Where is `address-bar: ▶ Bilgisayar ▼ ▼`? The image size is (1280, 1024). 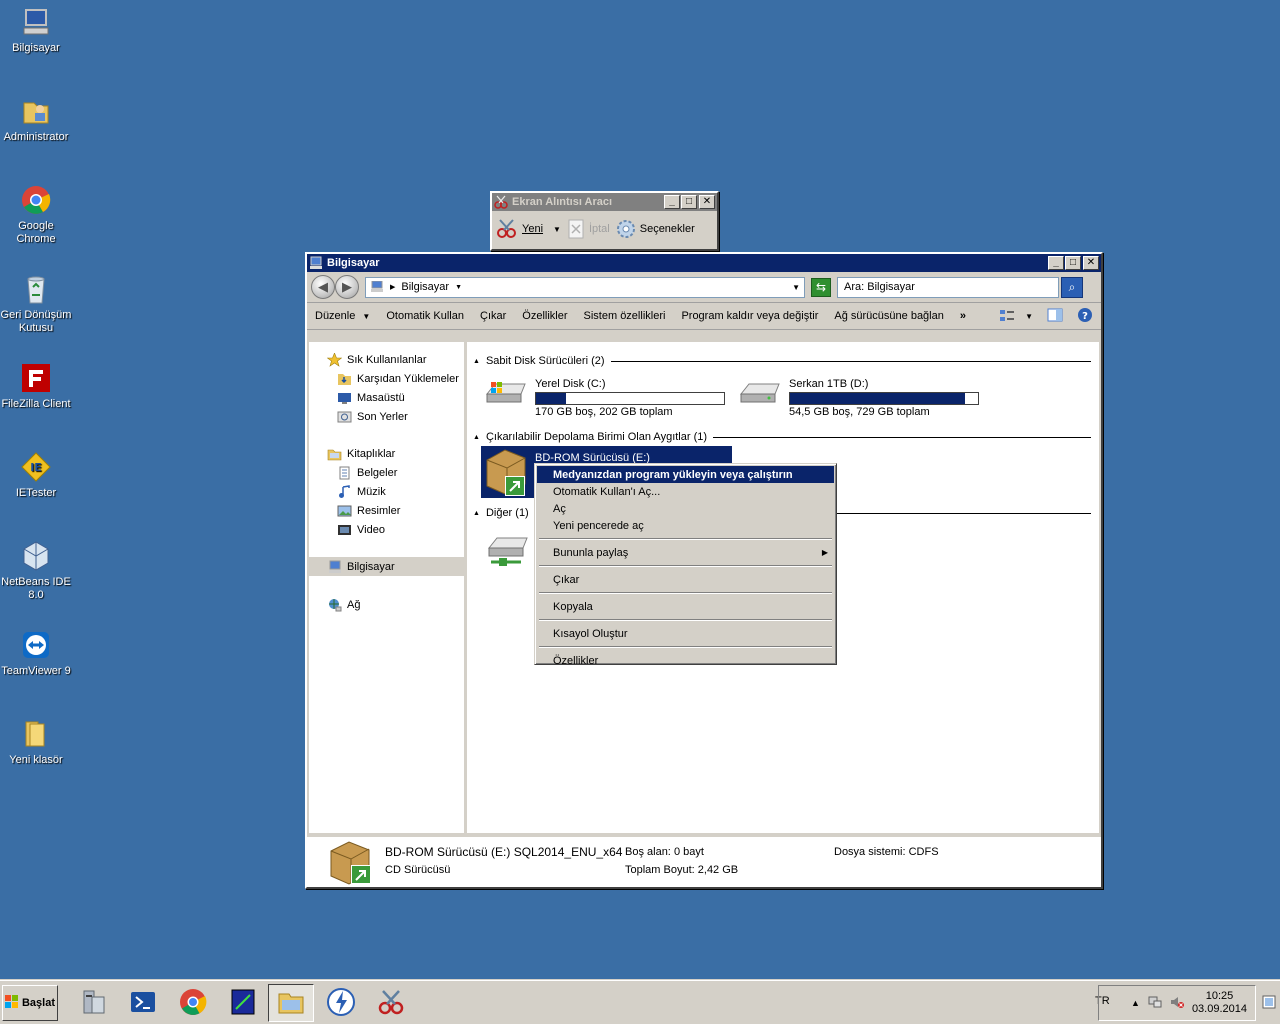 address-bar: ▶ Bilgisayar ▼ ▼ is located at coordinates (585, 287).